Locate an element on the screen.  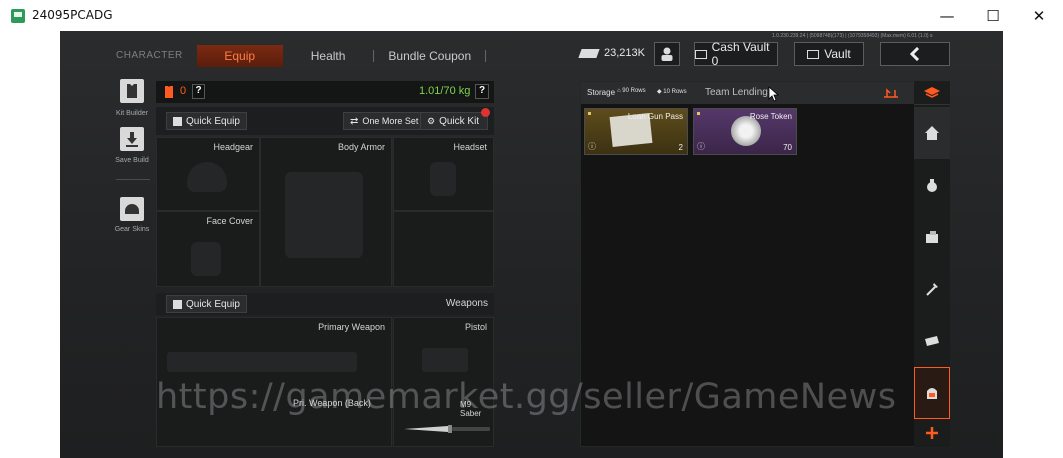
maximize-button: ☐ is located at coordinates (993, 15).